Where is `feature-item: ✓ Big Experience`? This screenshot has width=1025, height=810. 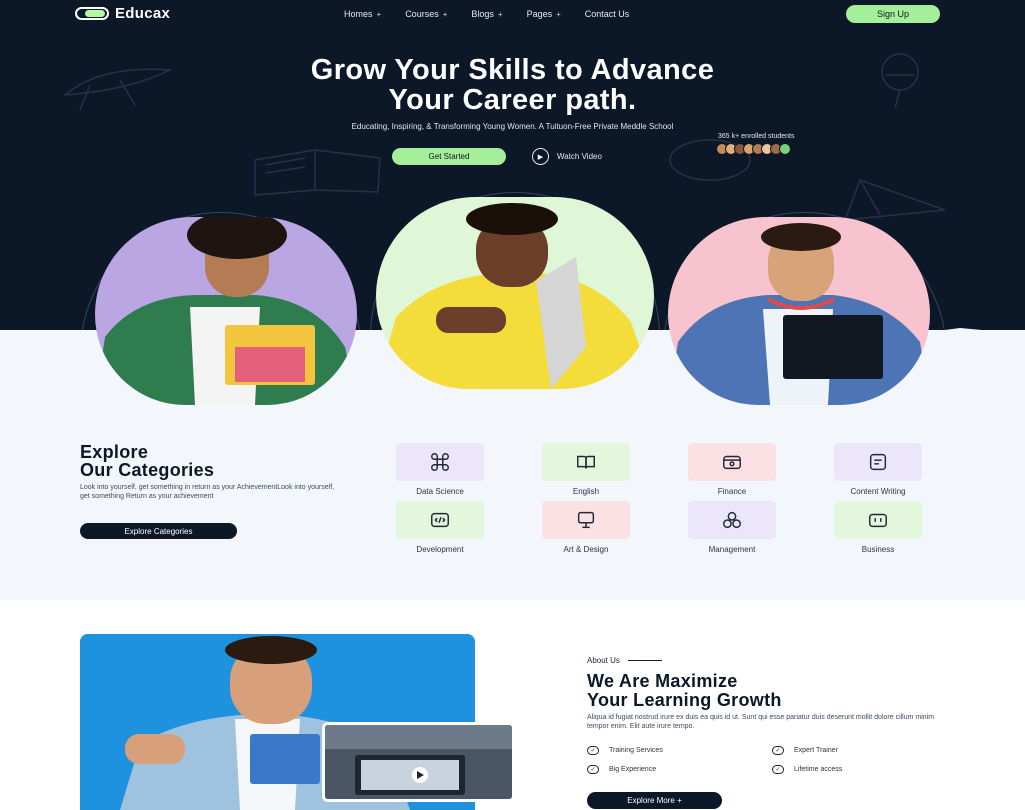
feature-item: ✓ Big Experience is located at coordinates (621, 769).